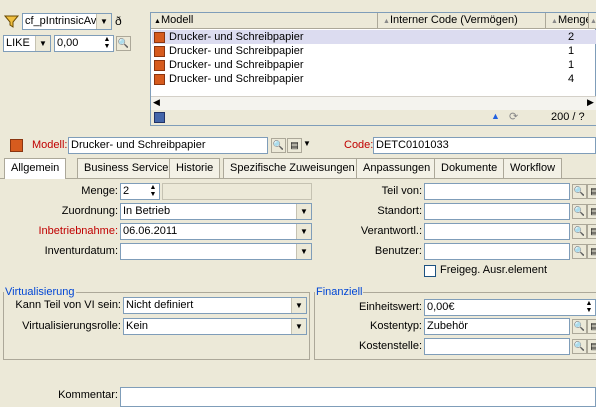 Image resolution: width=596 pixels, height=407 pixels. Describe the element at coordinates (99, 191) in the screenshot. I see `menge-label: Menge:` at that location.